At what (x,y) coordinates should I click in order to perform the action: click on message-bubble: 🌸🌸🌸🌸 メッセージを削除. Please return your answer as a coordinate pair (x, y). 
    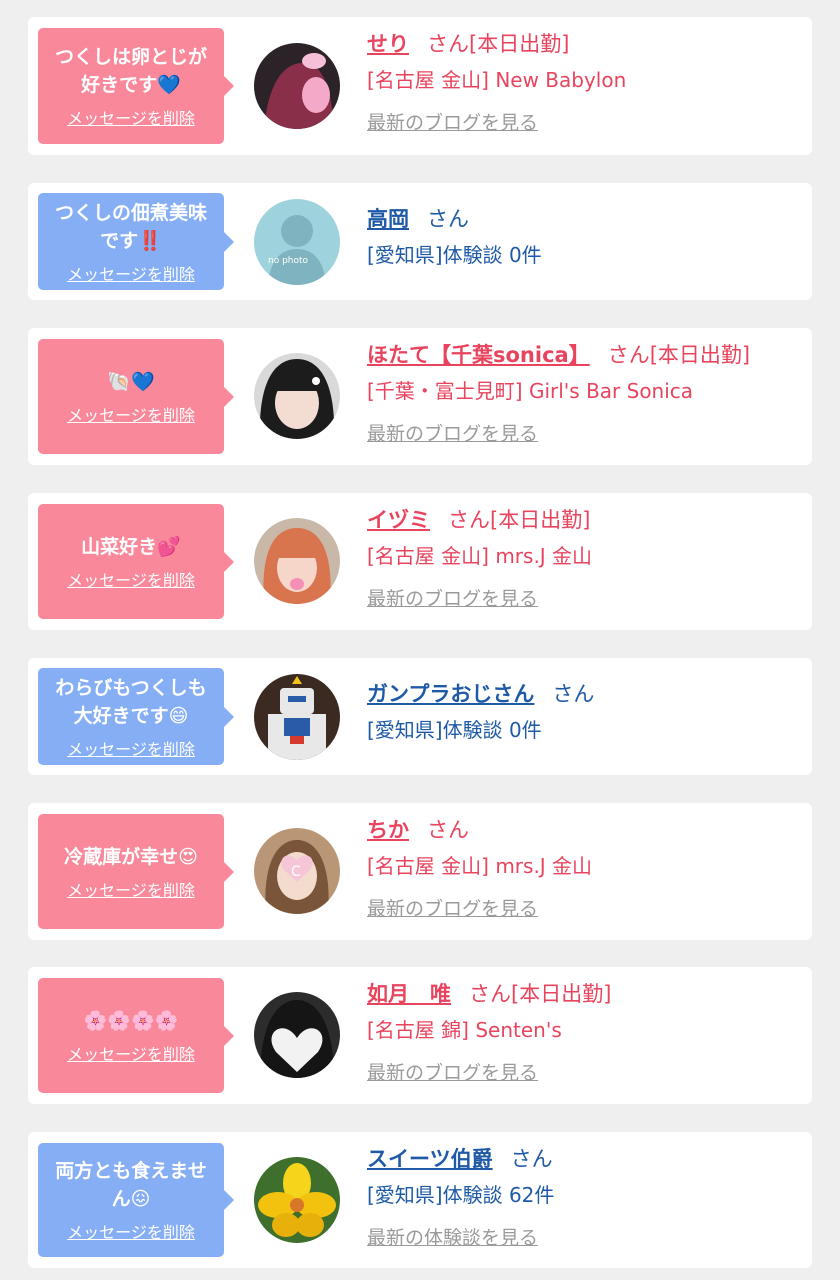
    Looking at the image, I should click on (136, 1035).